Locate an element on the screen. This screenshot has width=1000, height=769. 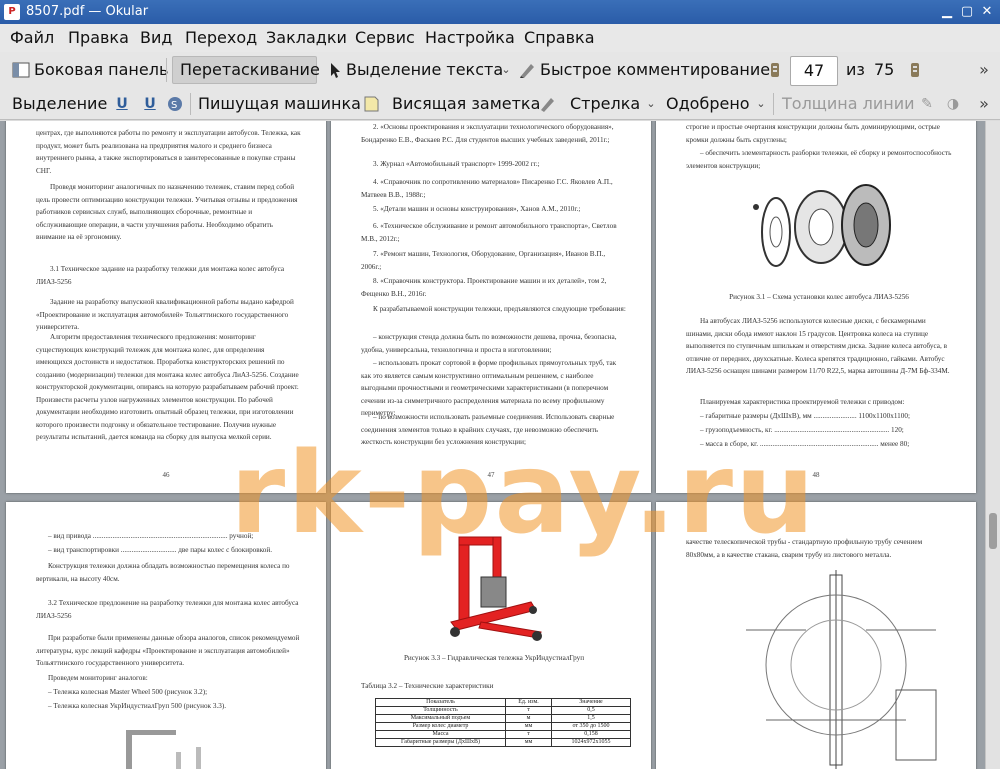
color-picker-icon: ✎ is located at coordinates (927, 104).